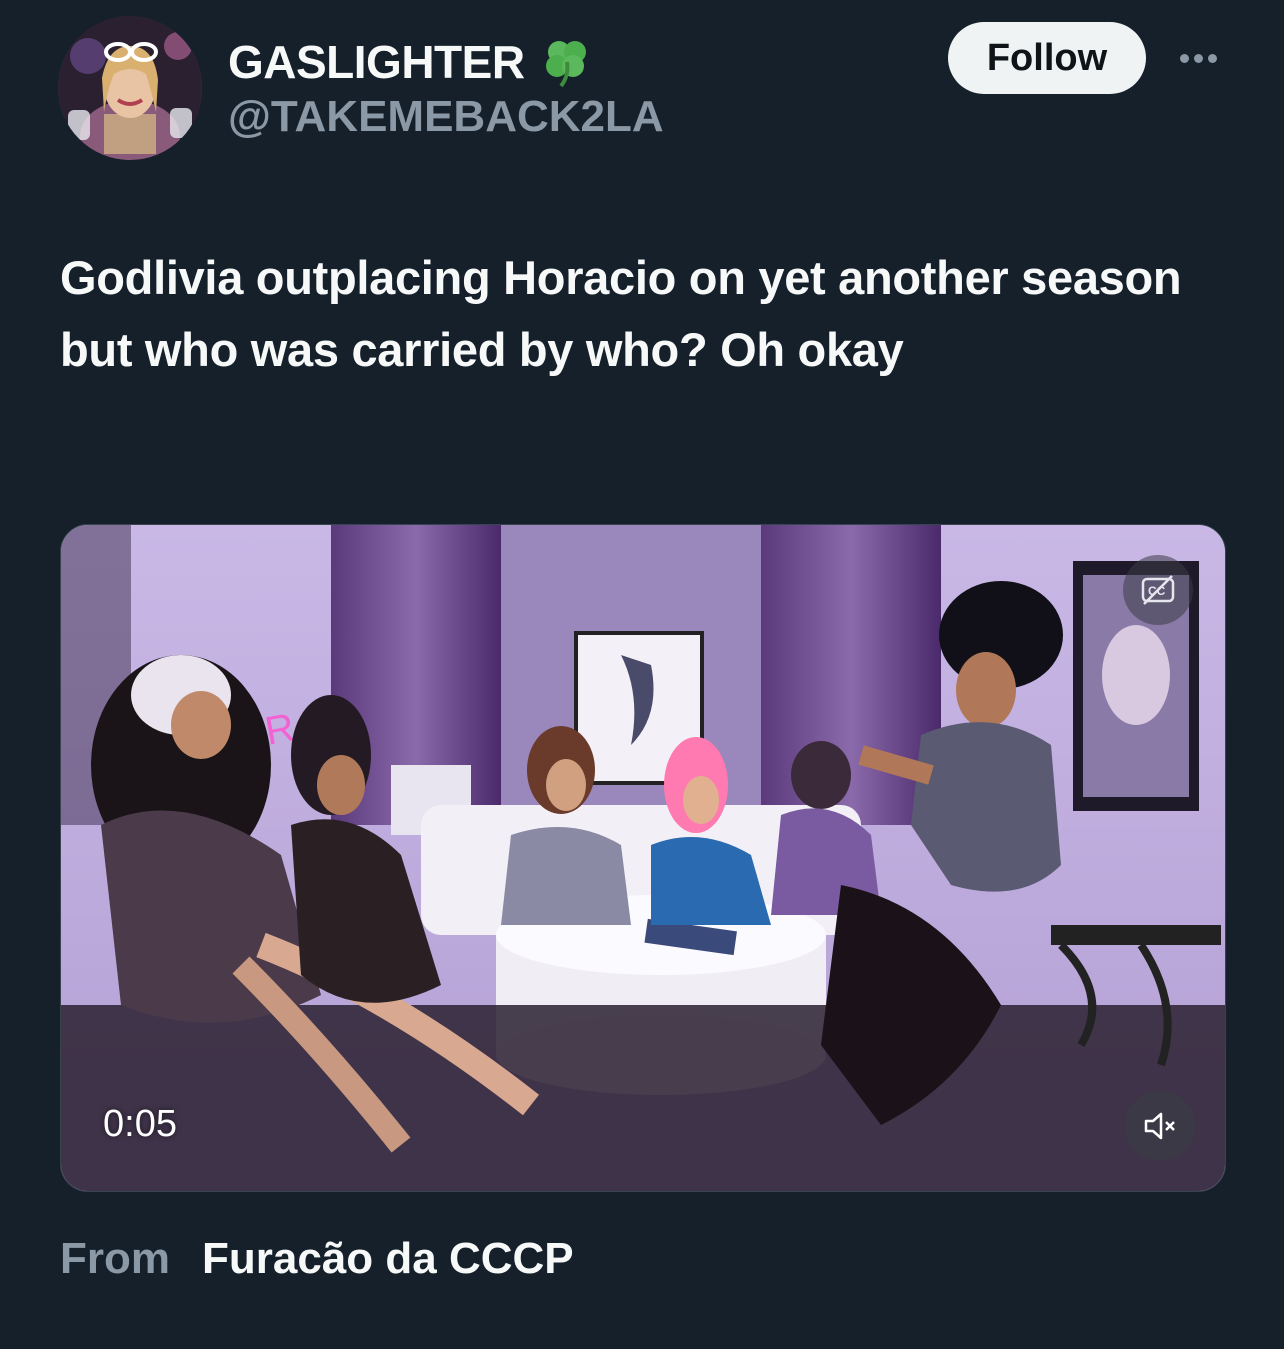 The image size is (1284, 1349). I want to click on captions-off-icon: CC, so click(1158, 590).